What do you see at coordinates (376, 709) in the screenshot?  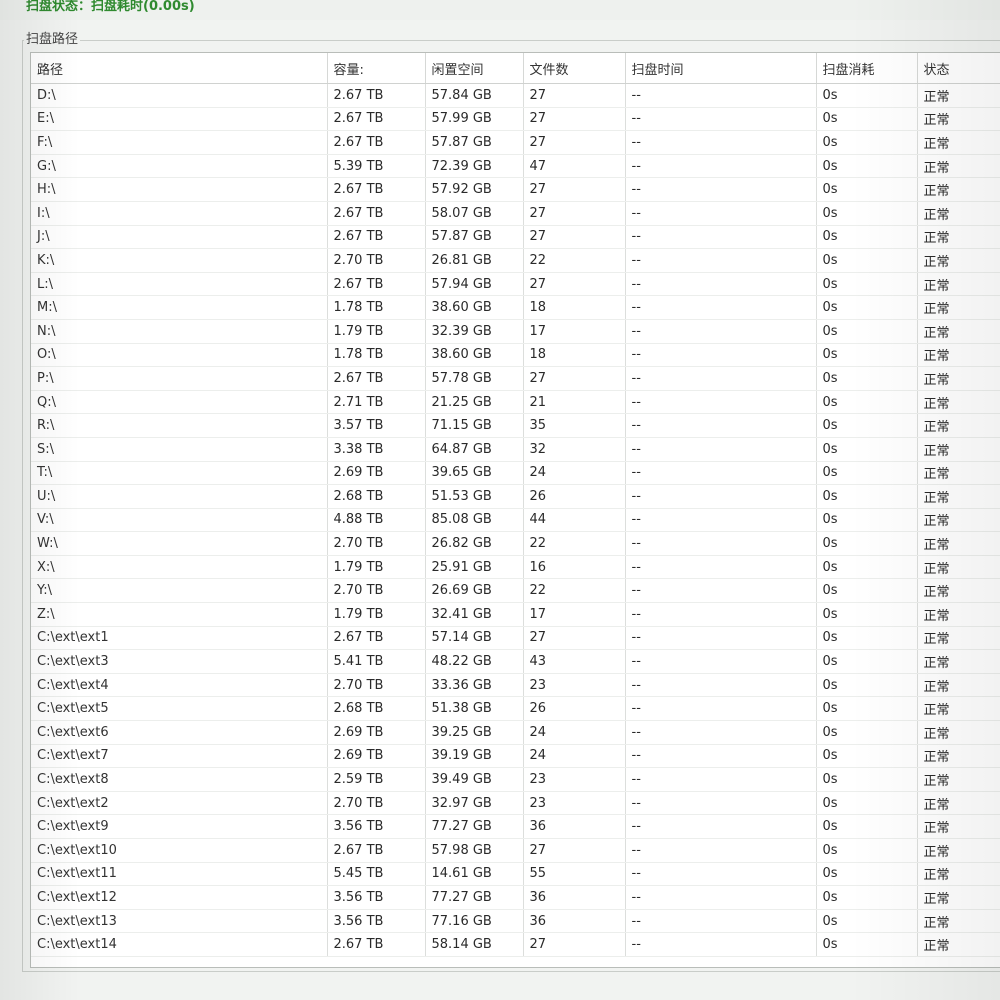 I see `cell-capacity: 2.68 TB` at bounding box center [376, 709].